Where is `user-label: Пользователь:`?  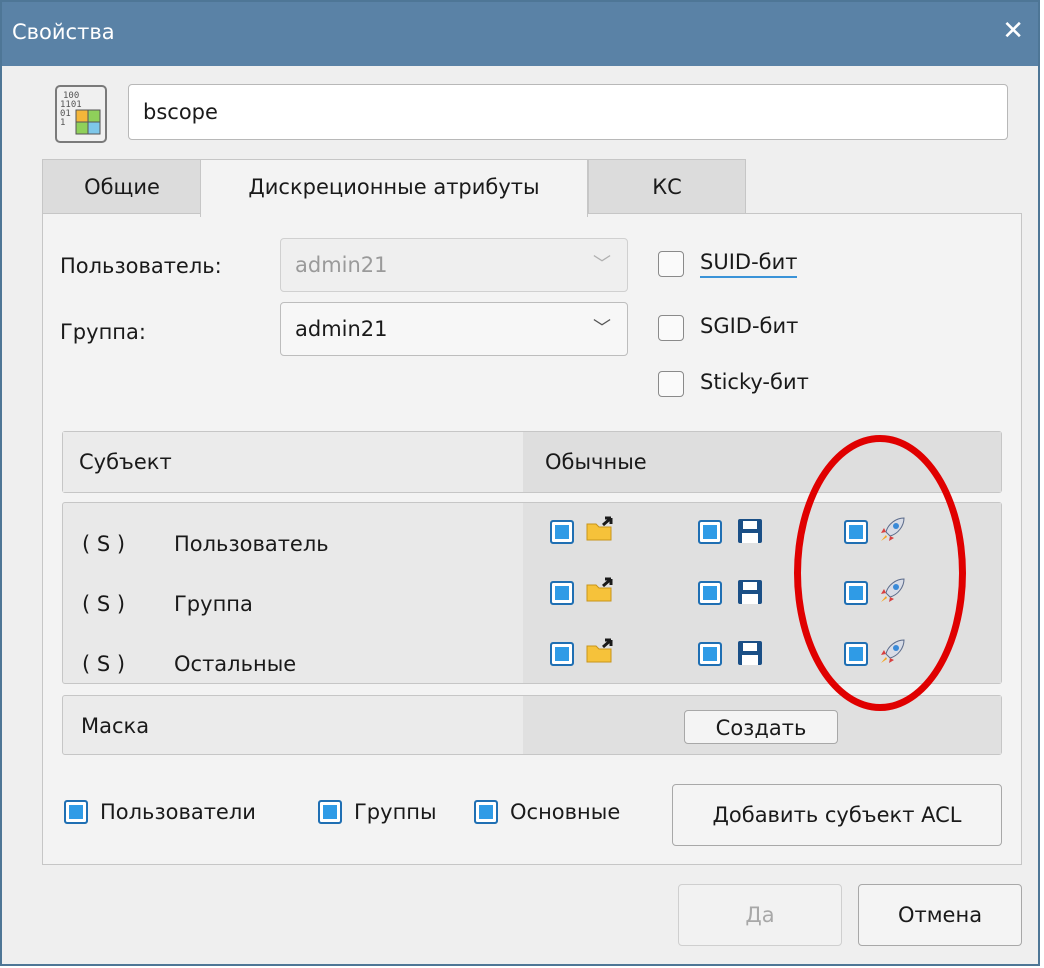 user-label: Пользователь: is located at coordinates (141, 266).